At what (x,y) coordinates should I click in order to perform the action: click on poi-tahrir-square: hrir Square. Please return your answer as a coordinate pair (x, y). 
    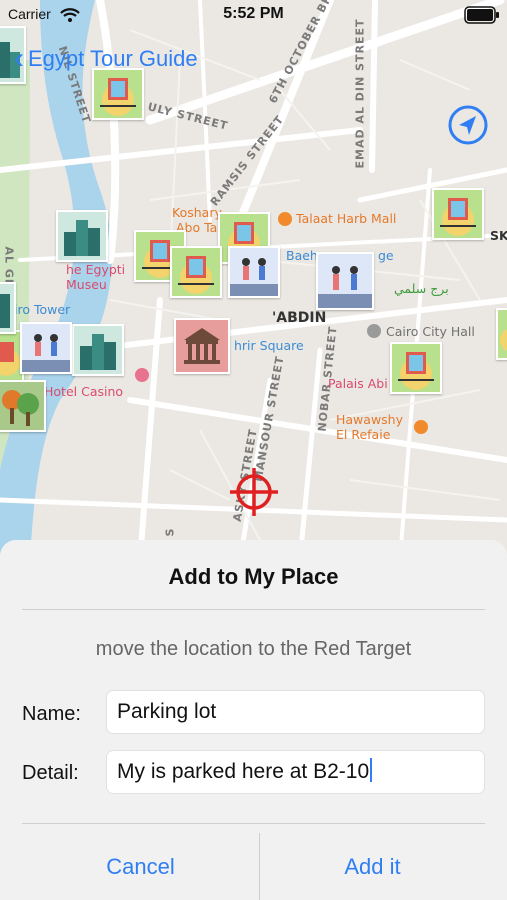
    Looking at the image, I should click on (269, 345).